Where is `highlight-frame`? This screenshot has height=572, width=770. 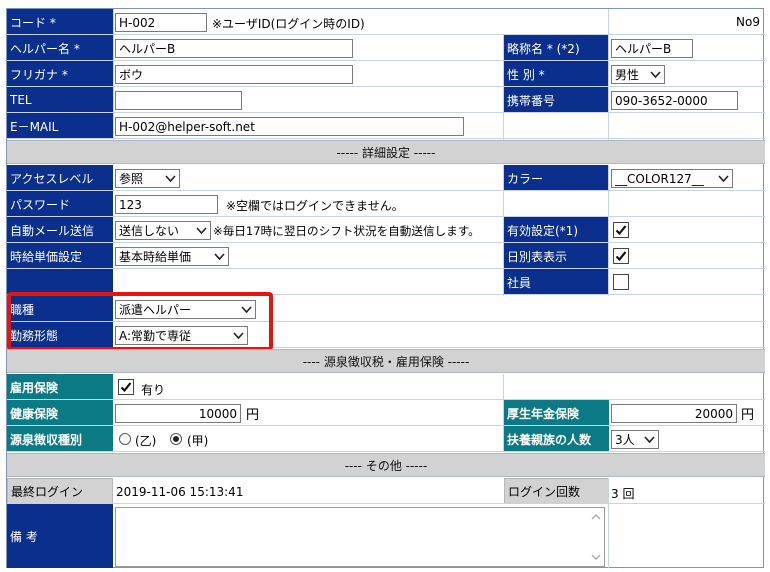
highlight-frame is located at coordinates (140, 321).